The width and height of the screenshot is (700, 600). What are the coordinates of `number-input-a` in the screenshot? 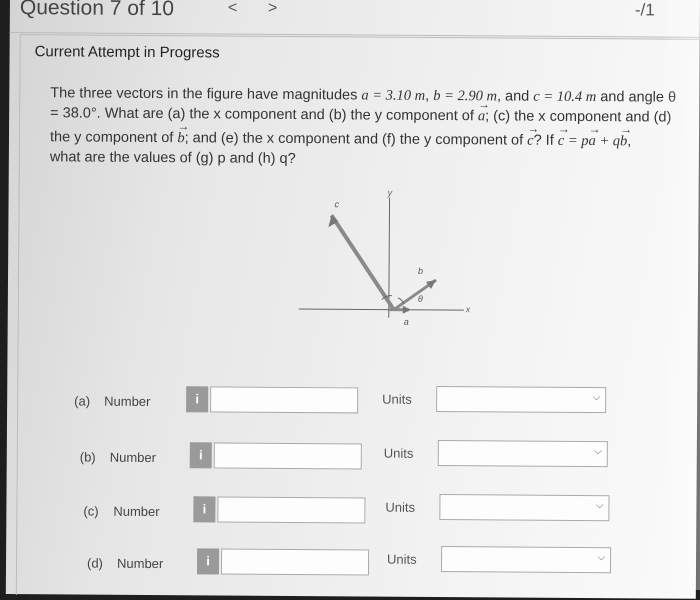 It's located at (284, 399).